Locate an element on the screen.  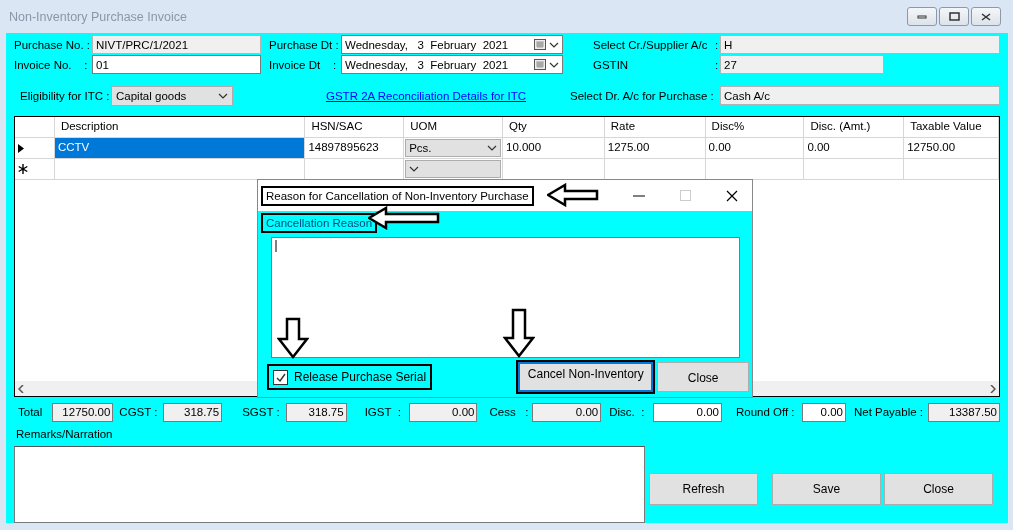
table-cell: 10.000 is located at coordinates (554, 149).